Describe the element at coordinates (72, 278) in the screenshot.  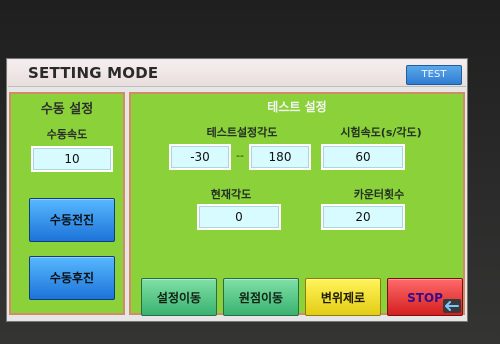
I see `manual-backward-button: 수동후진` at that location.